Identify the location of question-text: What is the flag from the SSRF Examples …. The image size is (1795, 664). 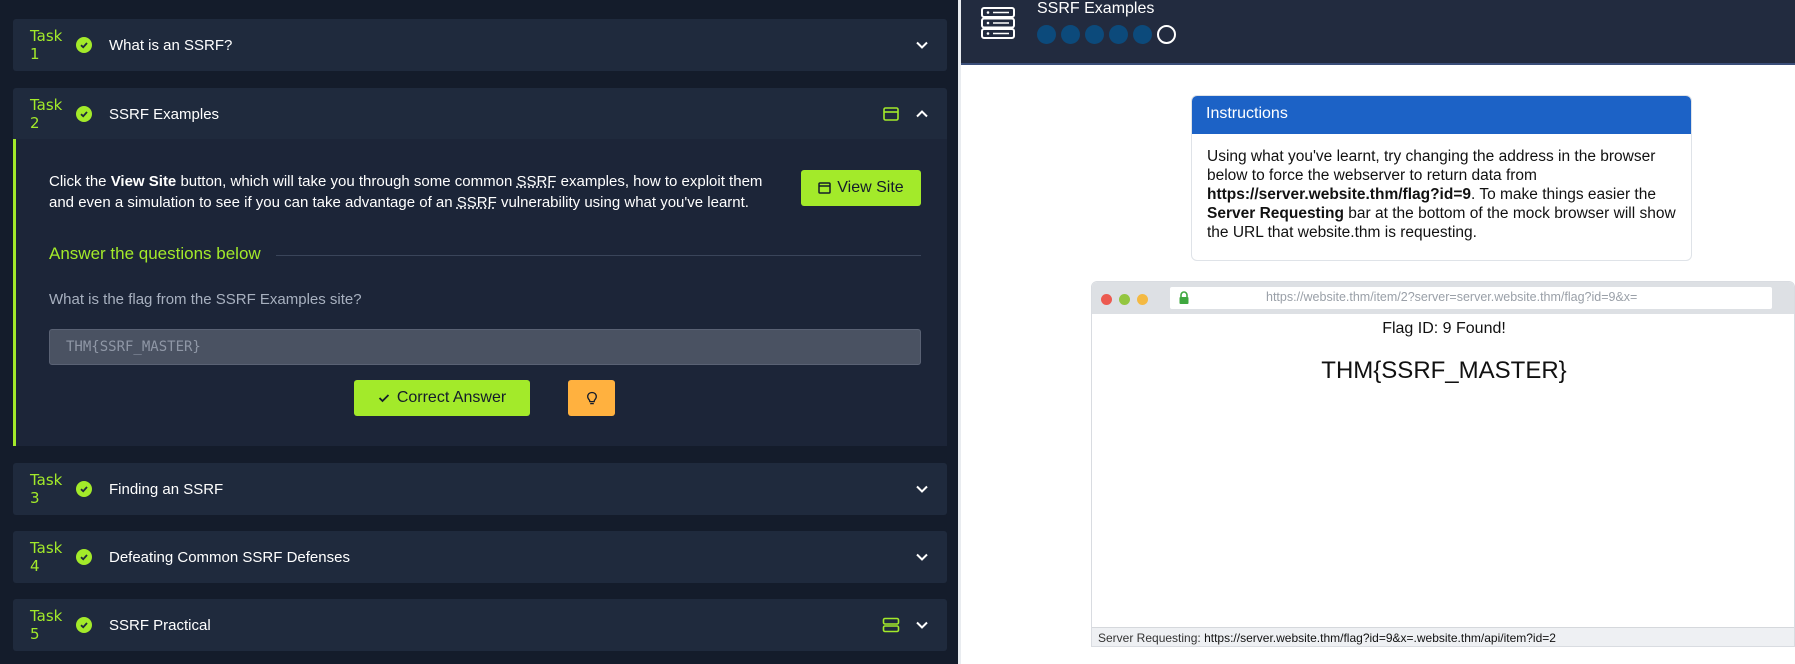
(205, 299).